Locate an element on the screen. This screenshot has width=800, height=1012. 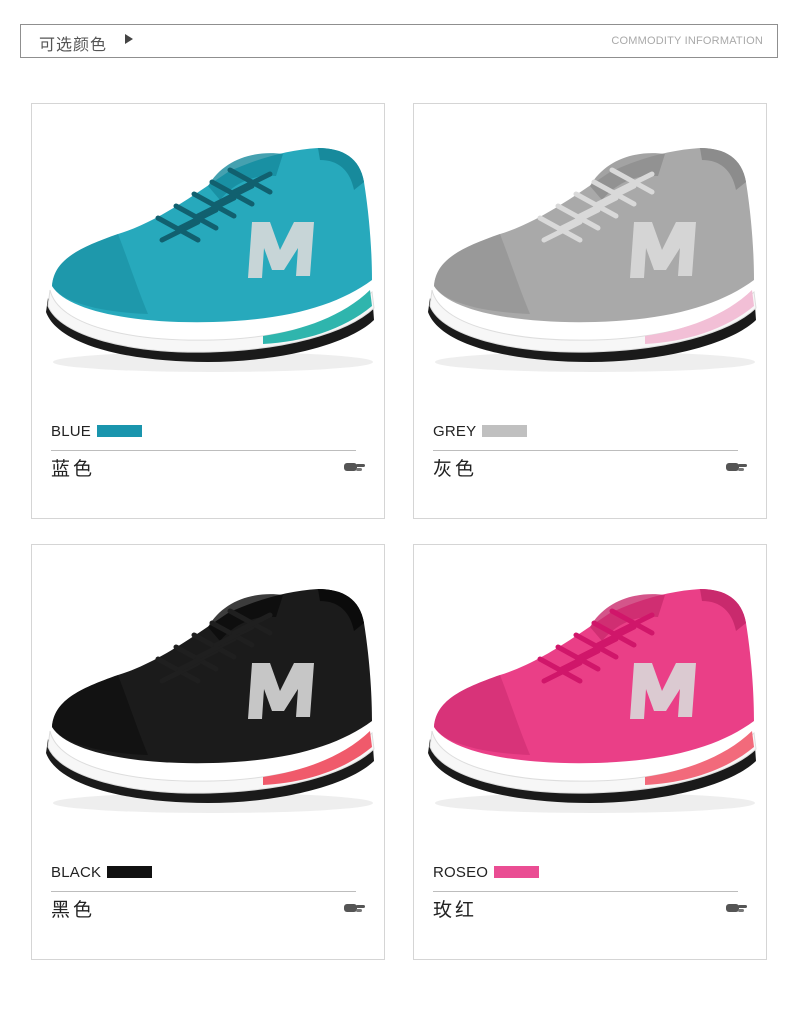
section-subtitle: COMMODITY INFORMATION is located at coordinates (687, 41).